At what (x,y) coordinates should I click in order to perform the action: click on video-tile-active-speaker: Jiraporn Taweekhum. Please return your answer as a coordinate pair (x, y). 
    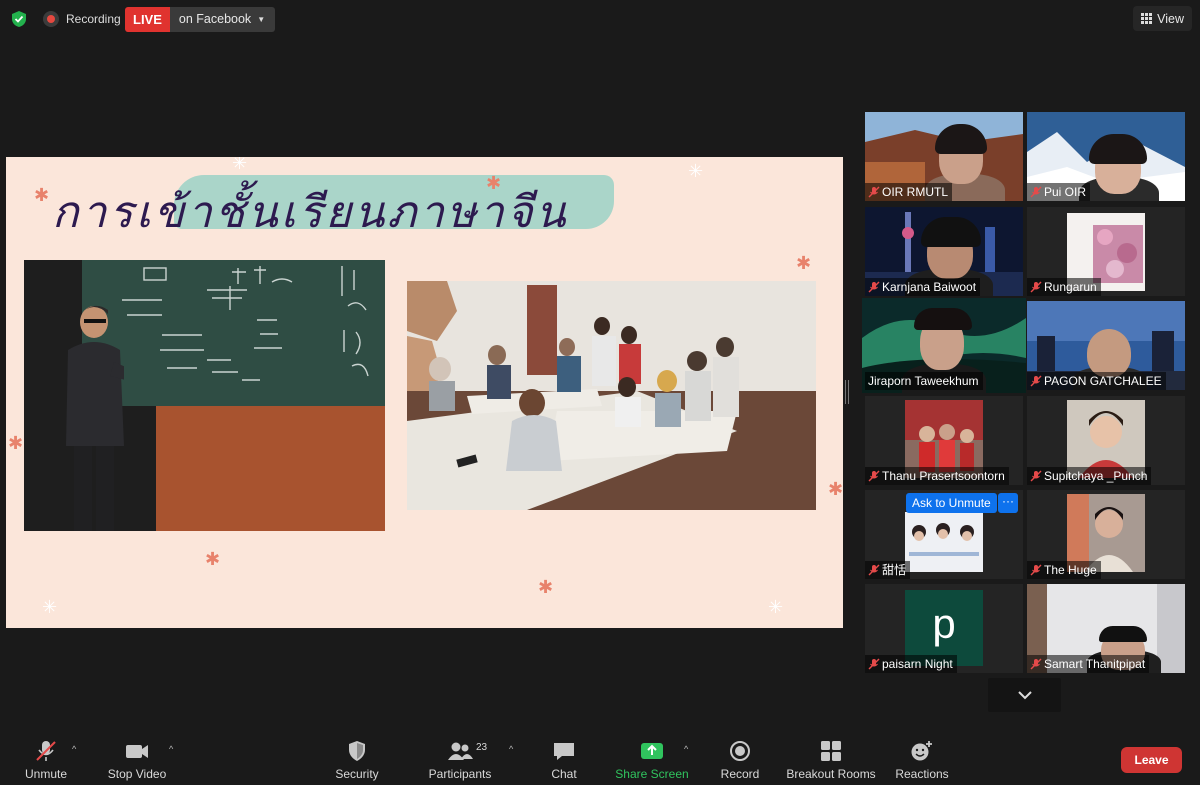
    Looking at the image, I should click on (944, 345).